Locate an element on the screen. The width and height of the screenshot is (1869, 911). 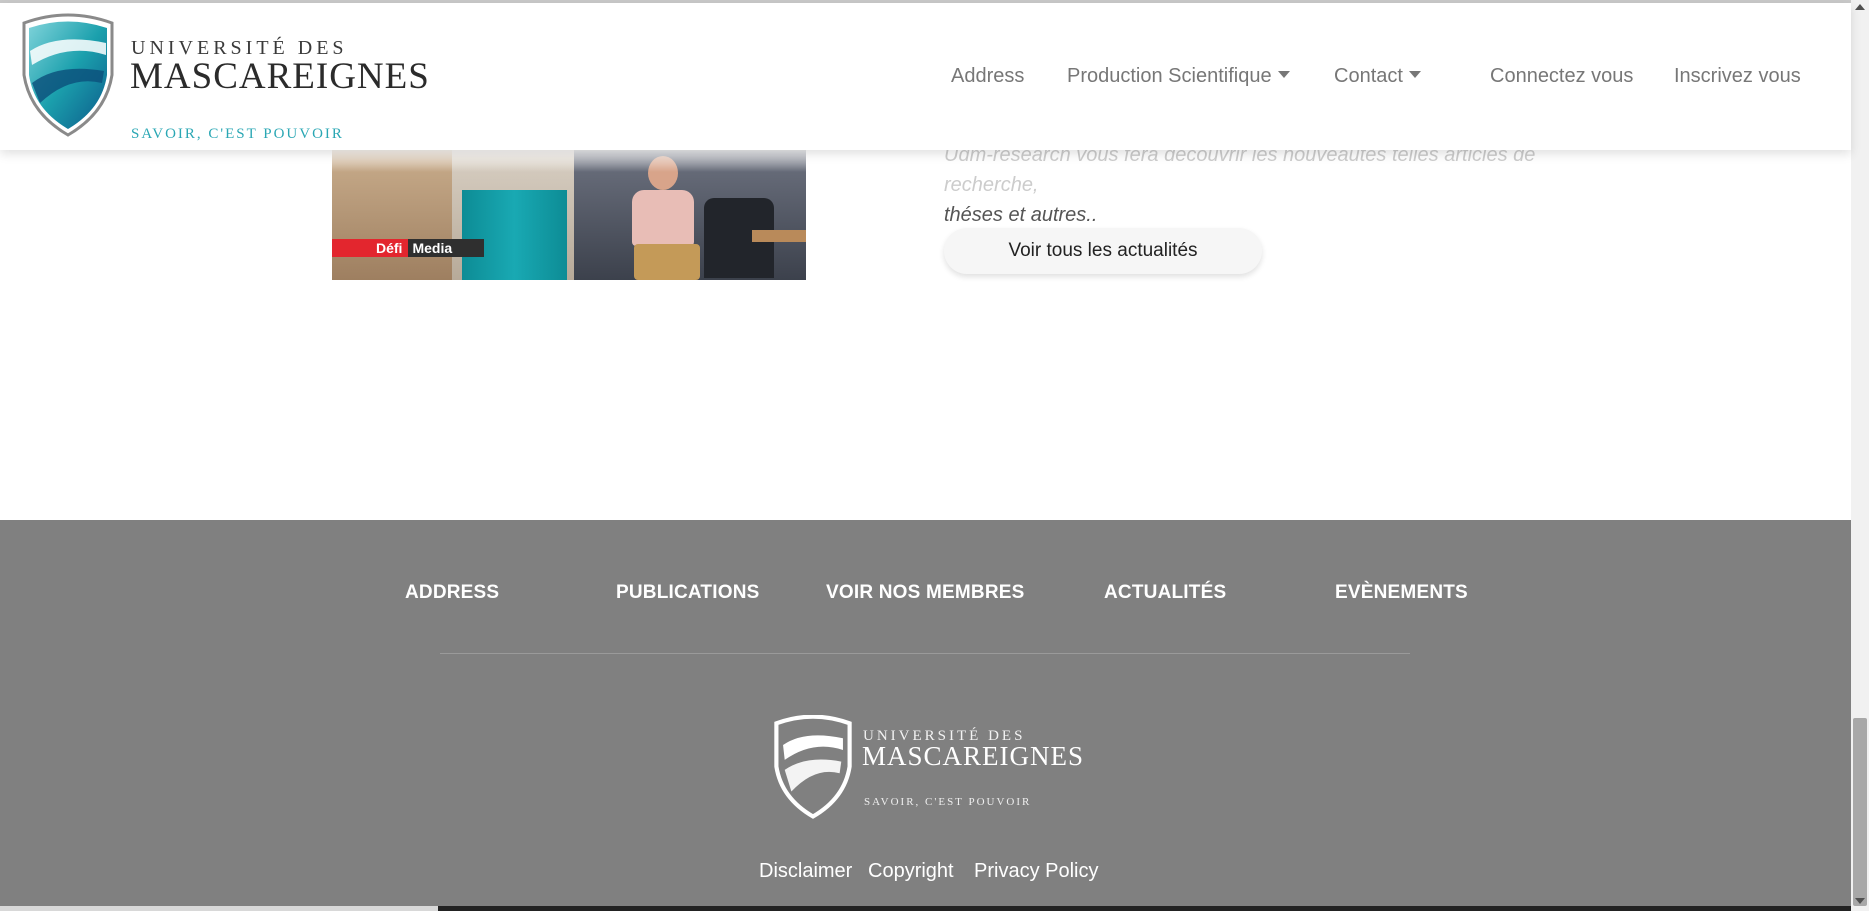
nav-register-link: Inscrivez vous is located at coordinates (1737, 76).